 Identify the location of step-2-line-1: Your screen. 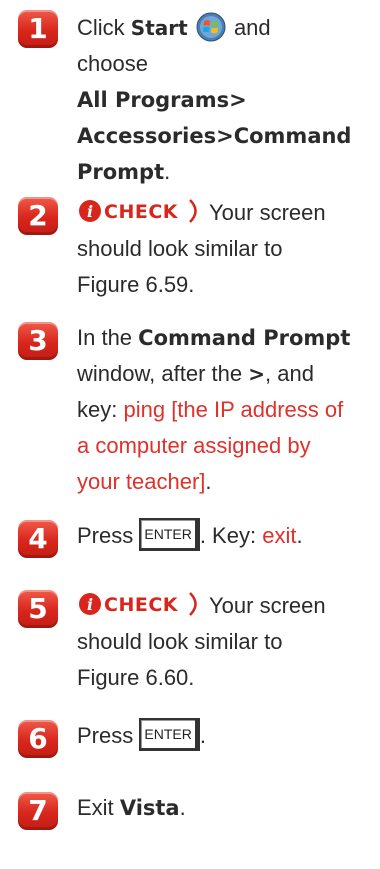
(267, 212).